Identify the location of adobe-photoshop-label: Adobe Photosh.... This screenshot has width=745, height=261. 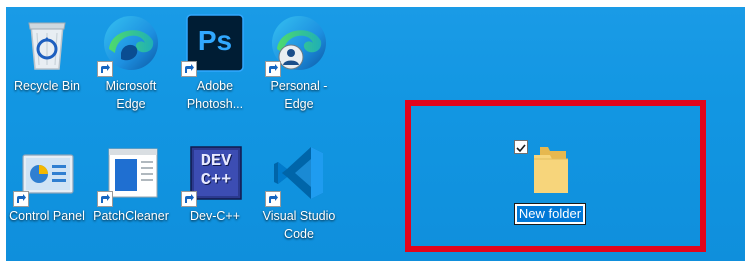
(215, 95).